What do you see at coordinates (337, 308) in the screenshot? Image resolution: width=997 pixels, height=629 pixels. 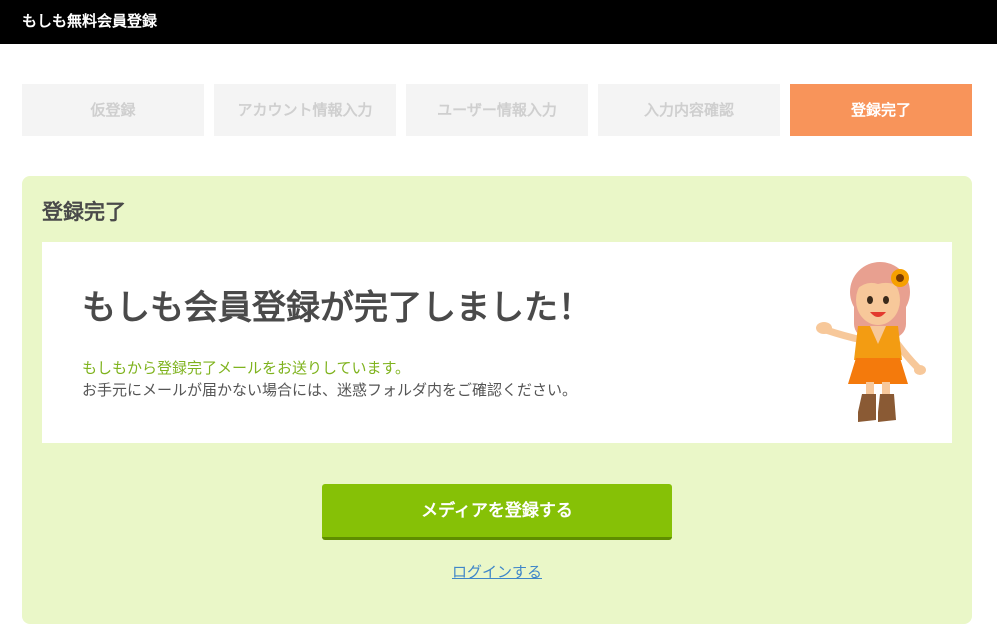 I see `completion-headline: もしも会員登録が完了しました！` at bounding box center [337, 308].